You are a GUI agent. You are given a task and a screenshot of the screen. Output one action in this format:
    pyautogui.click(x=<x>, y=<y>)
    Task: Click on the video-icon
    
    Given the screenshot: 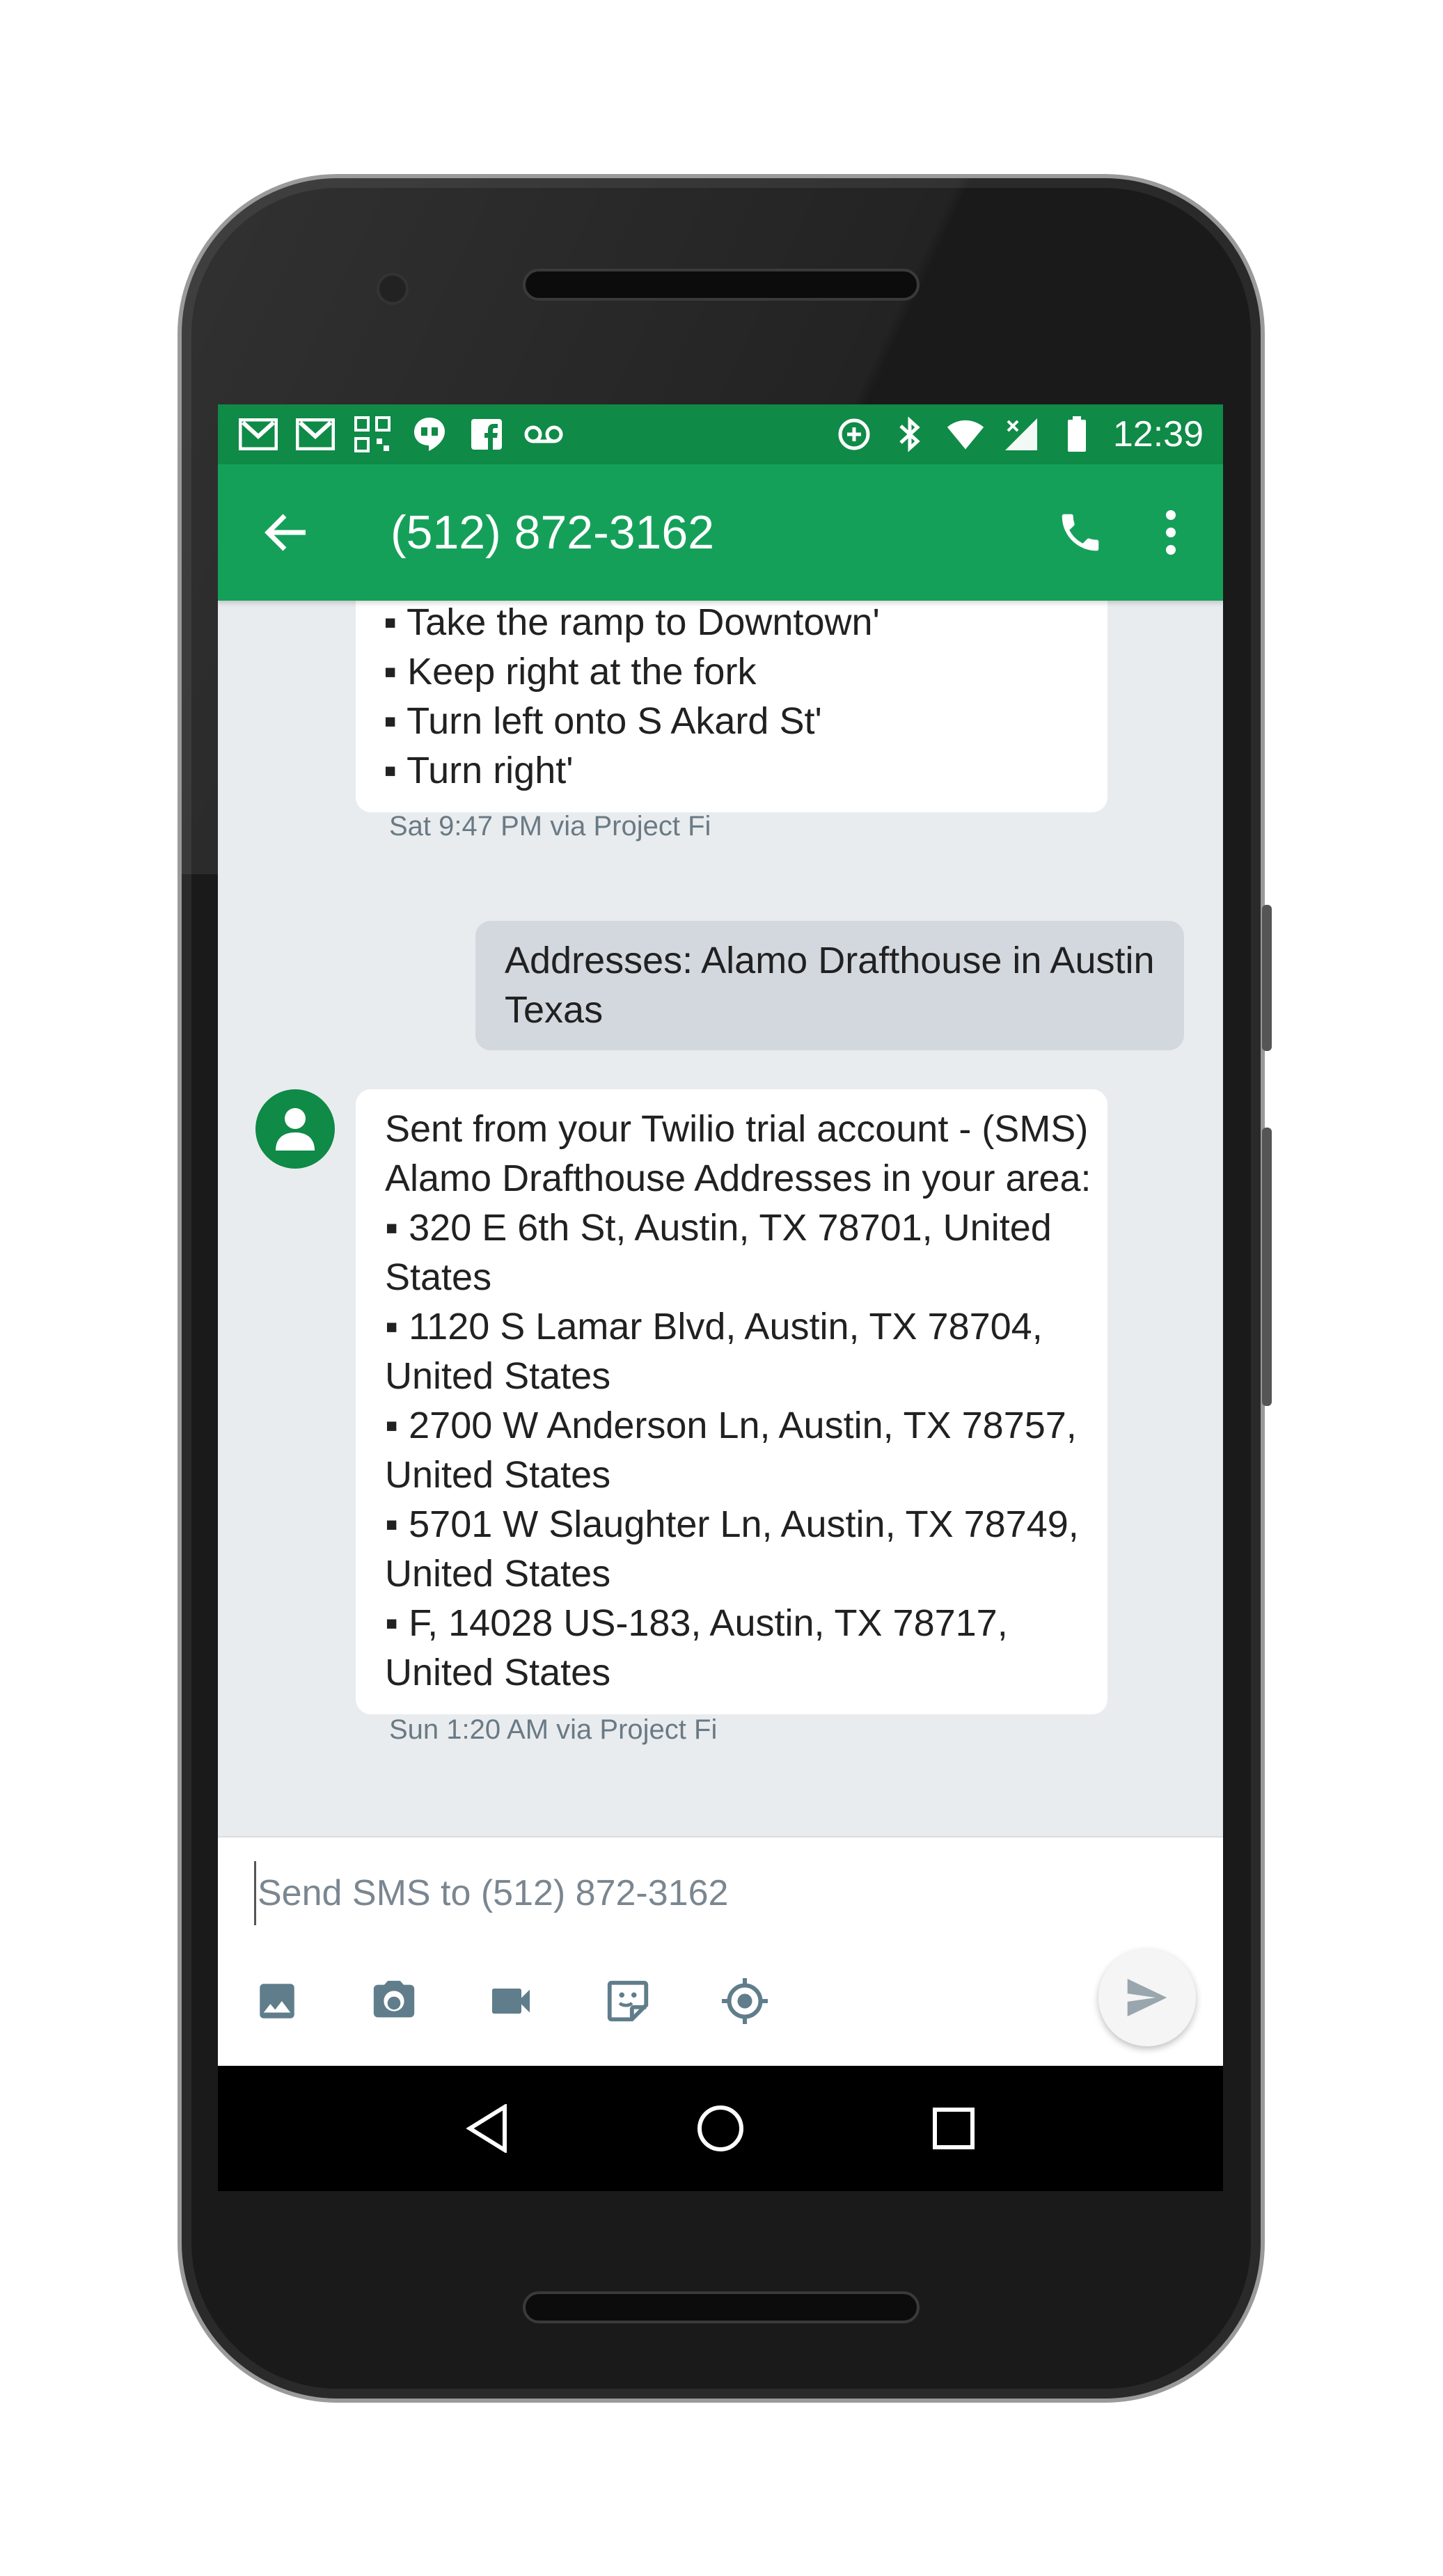 What is the action you would take?
    pyautogui.click(x=511, y=2001)
    